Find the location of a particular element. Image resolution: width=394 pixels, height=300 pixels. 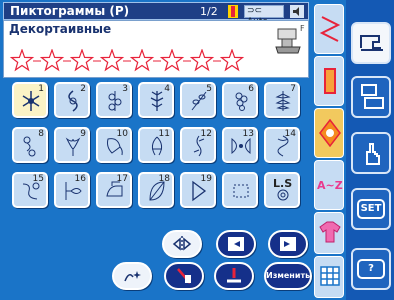

embroidery-mode-button is located at coordinates (371, 97).